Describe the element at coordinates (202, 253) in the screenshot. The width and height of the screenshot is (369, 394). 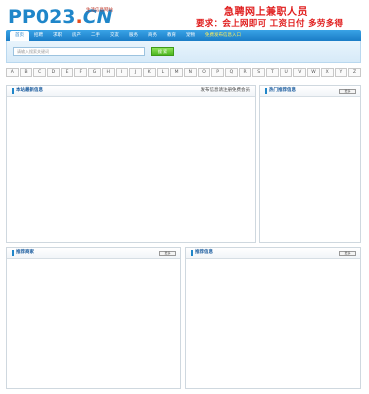
I see `panel-title: 推荐信息` at that location.